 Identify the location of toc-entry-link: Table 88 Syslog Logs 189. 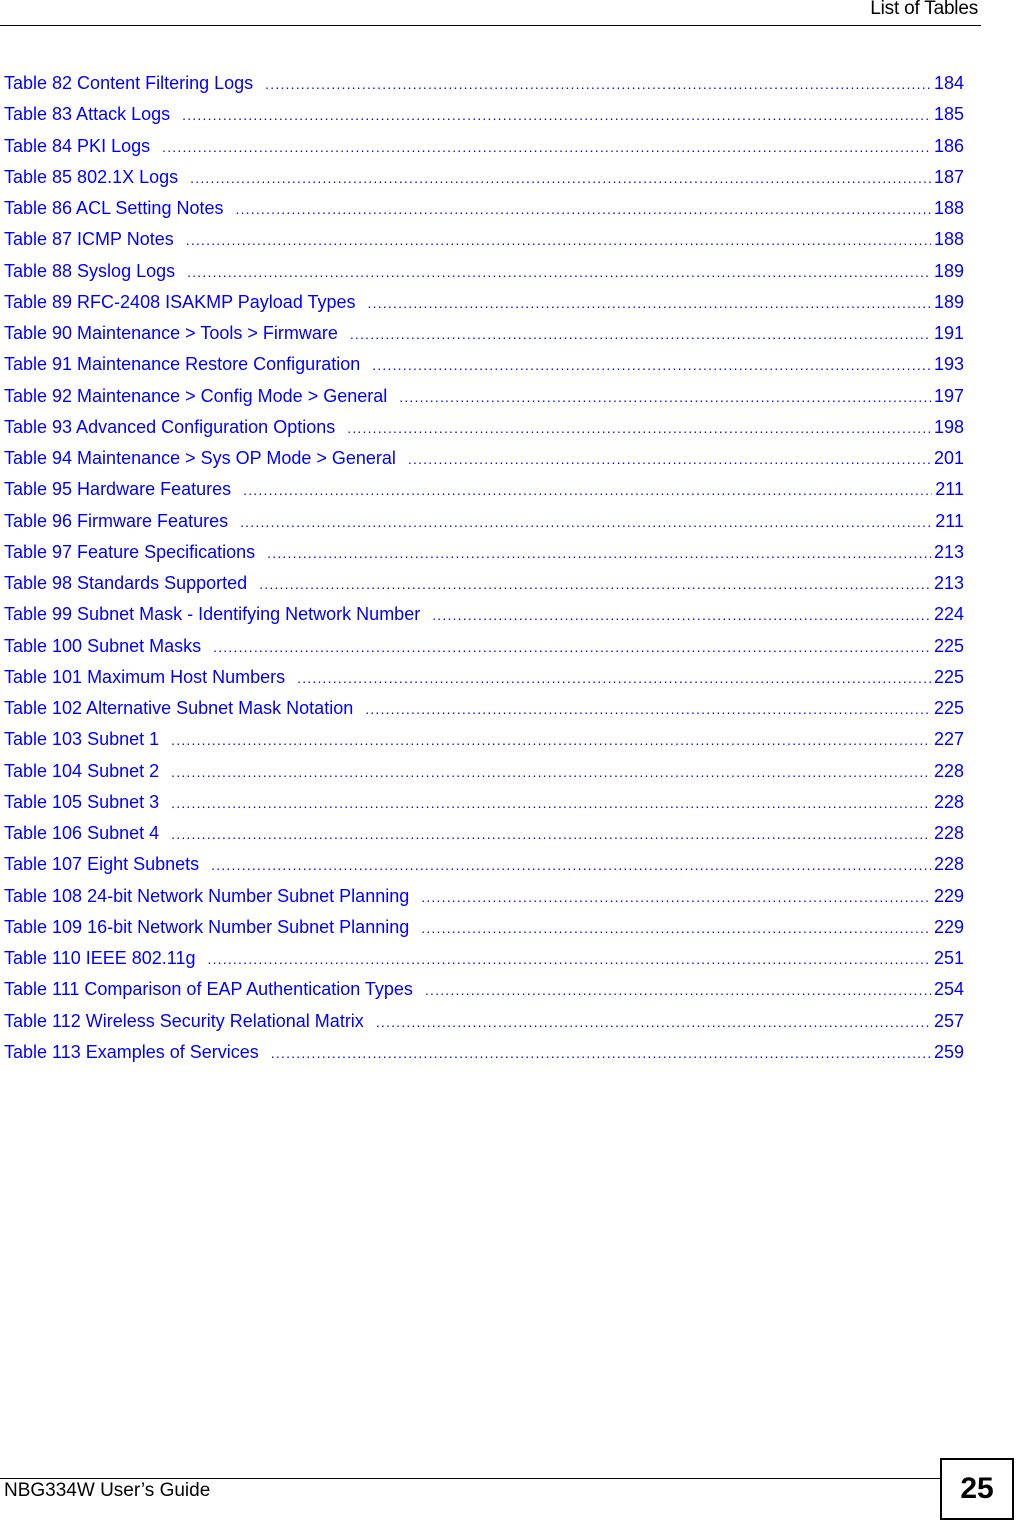
(484, 273).